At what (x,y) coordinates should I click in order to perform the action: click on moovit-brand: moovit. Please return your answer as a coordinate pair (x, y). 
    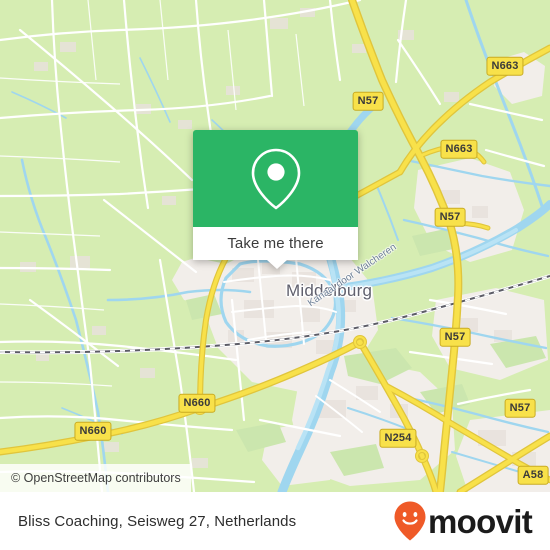
    Looking at the image, I should click on (463, 521).